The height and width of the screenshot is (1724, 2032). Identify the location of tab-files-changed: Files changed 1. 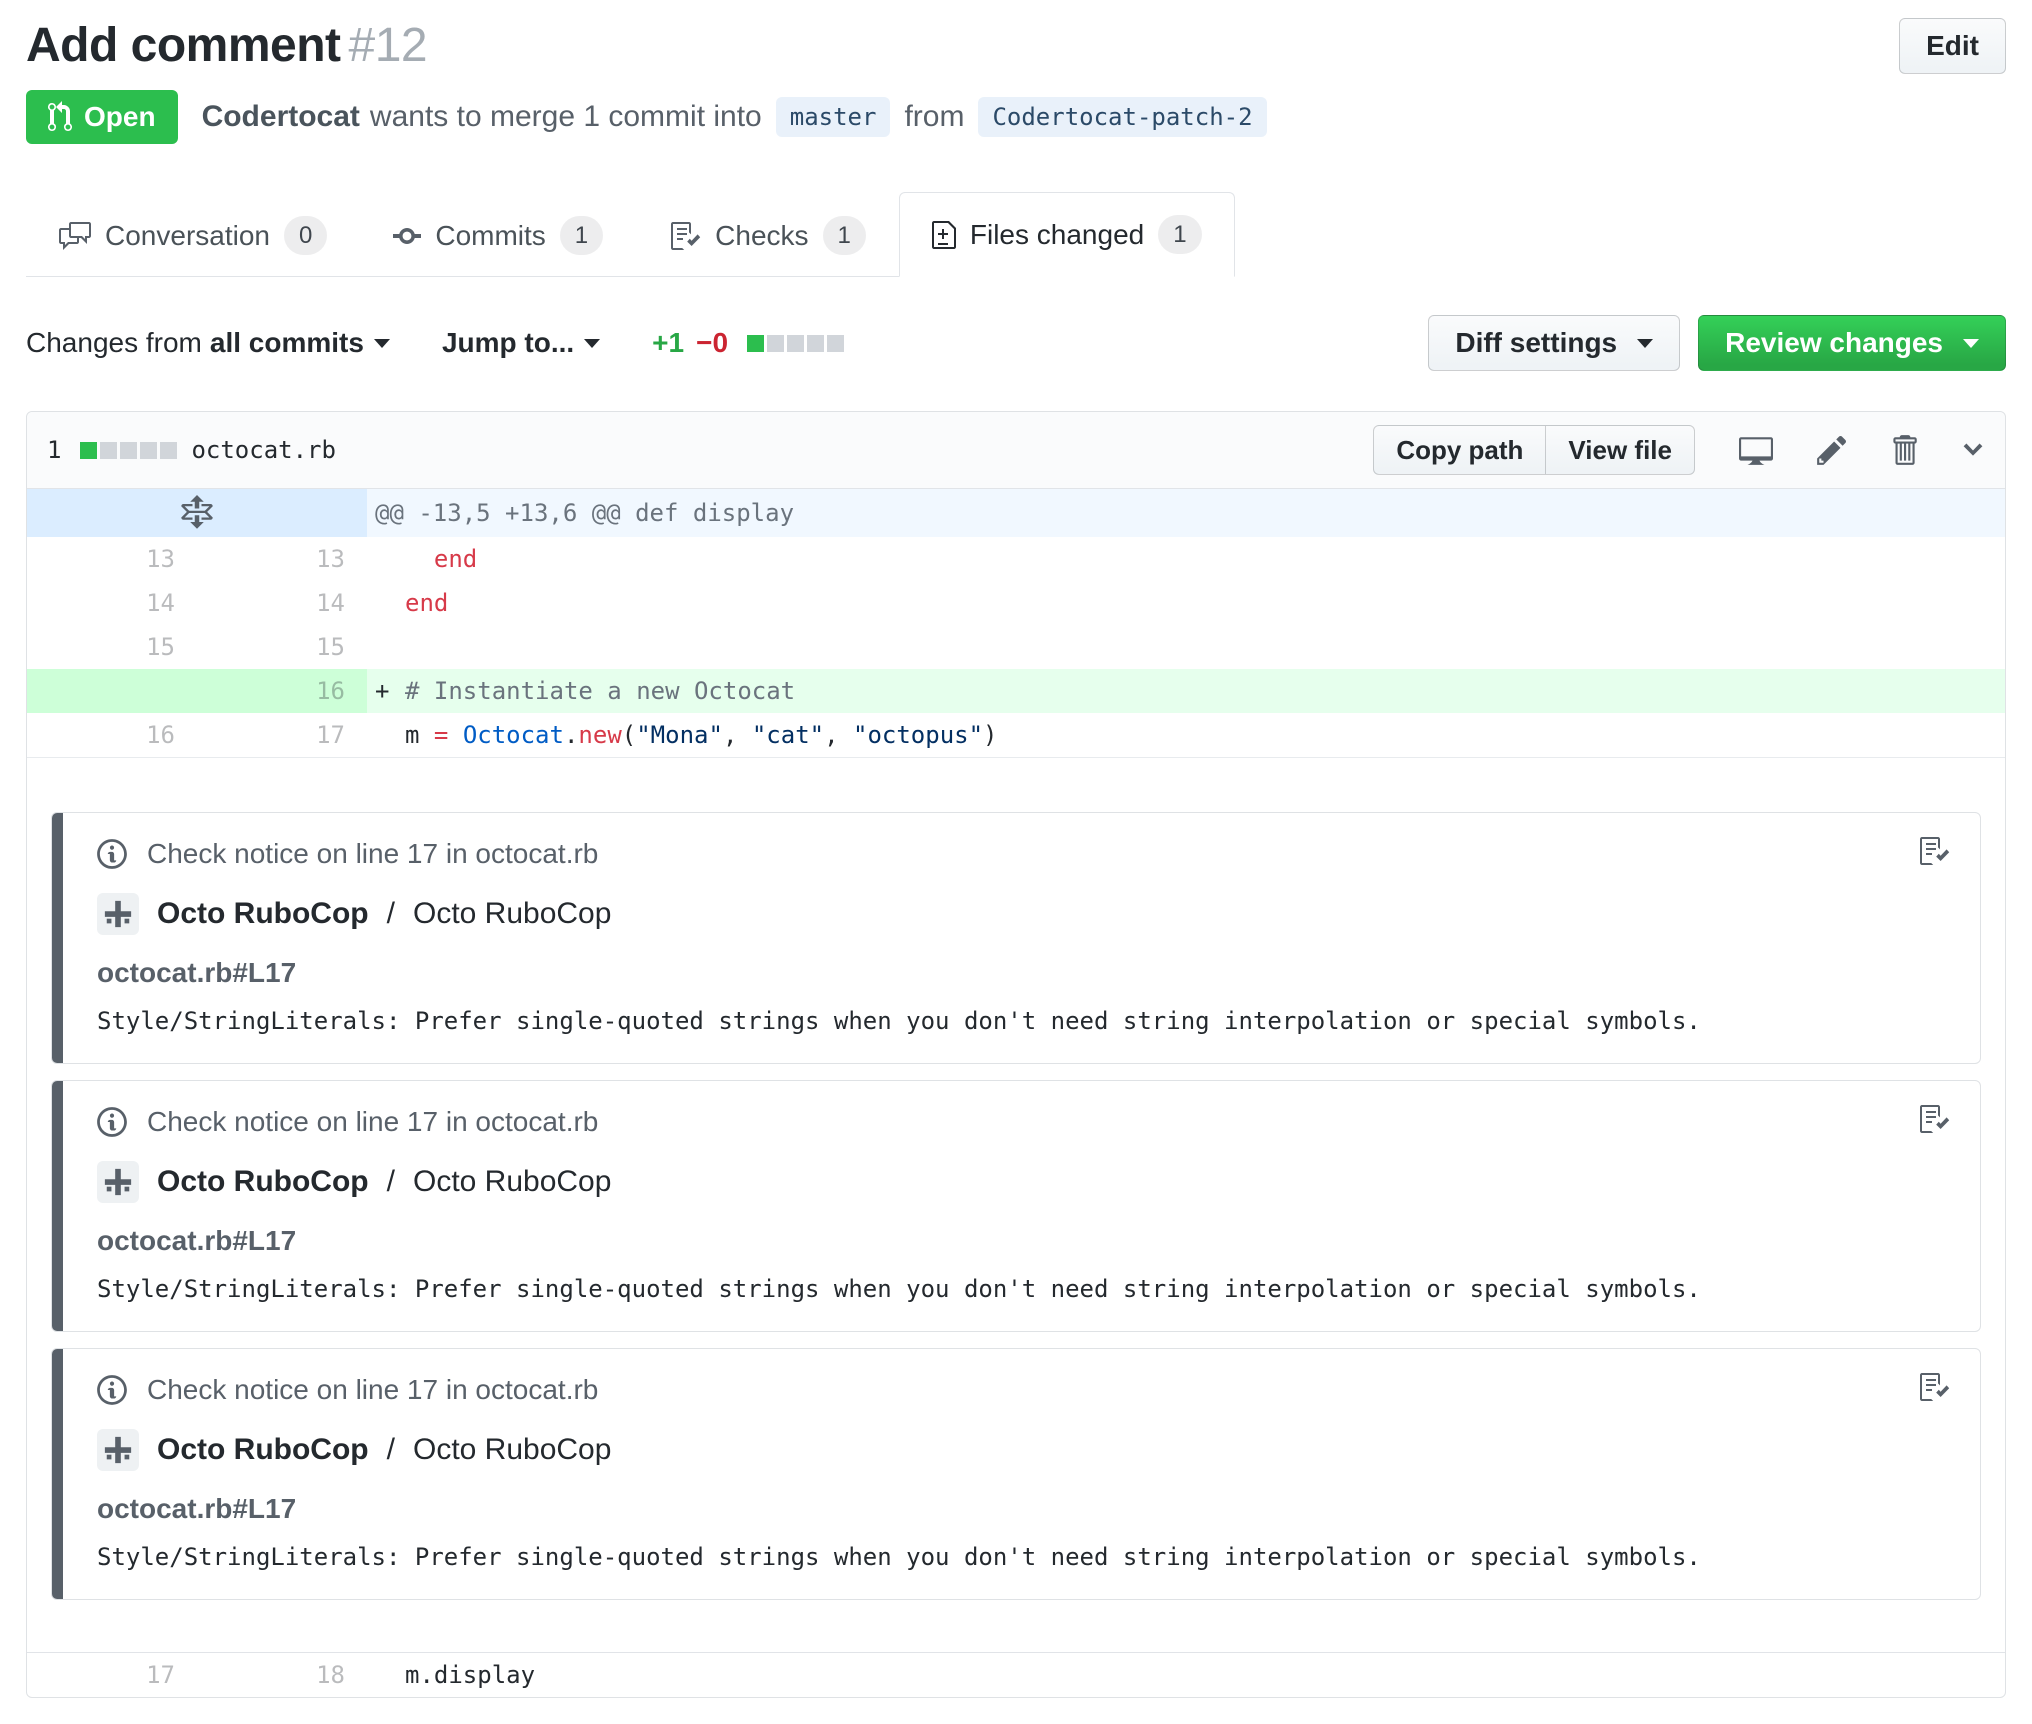
(1066, 235).